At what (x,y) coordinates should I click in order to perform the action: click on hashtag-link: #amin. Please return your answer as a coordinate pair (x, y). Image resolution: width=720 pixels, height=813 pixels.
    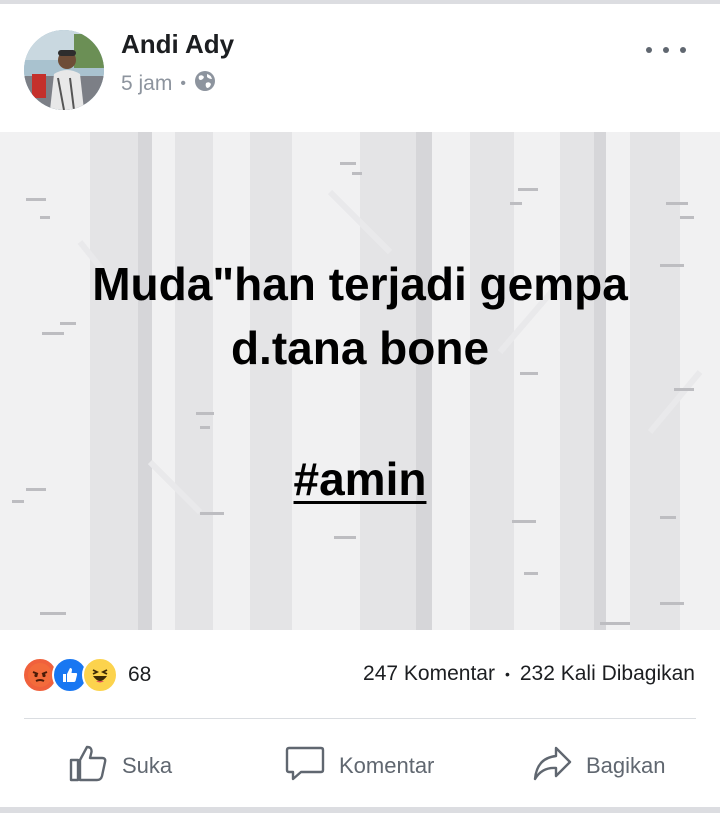
    Looking at the image, I should click on (360, 479).